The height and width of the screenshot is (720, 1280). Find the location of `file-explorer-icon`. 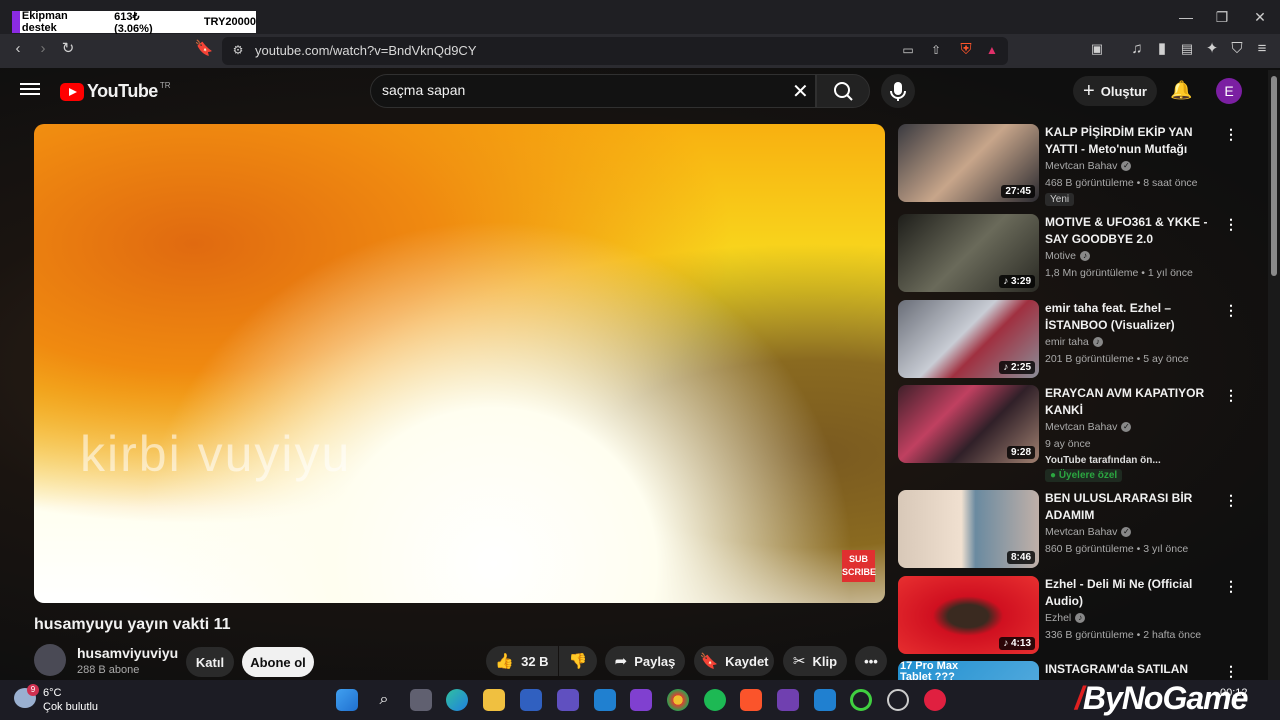

file-explorer-icon is located at coordinates (494, 700).